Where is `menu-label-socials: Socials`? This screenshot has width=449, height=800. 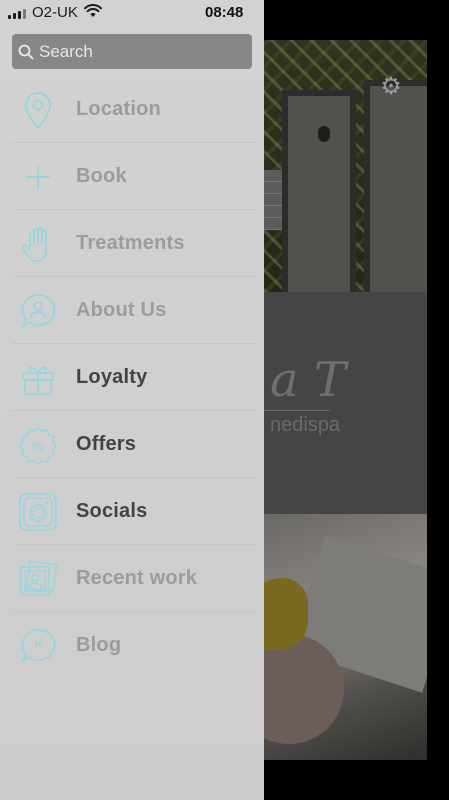 menu-label-socials: Socials is located at coordinates (112, 511).